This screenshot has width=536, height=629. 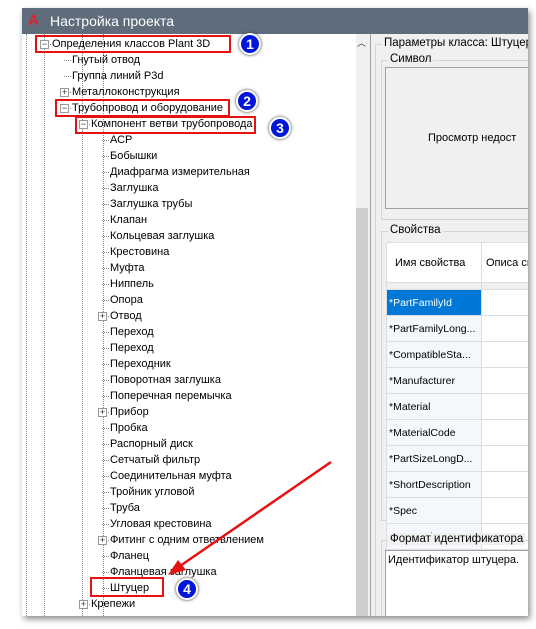 What do you see at coordinates (187, 589) in the screenshot?
I see `step-badge-4: 4` at bounding box center [187, 589].